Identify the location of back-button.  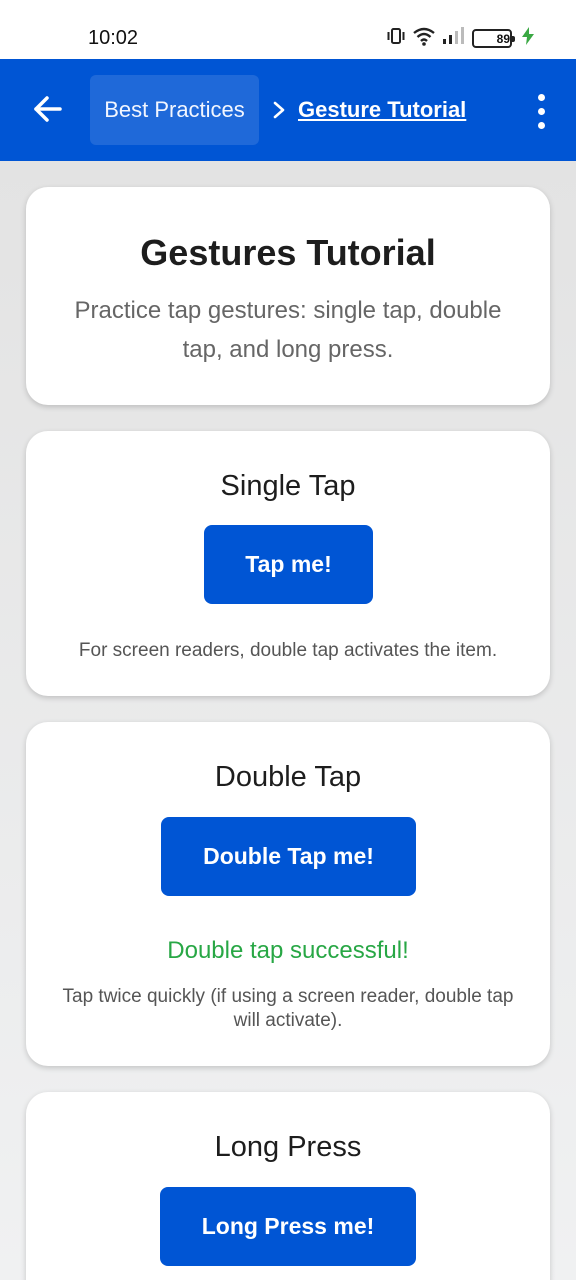
(48, 111).